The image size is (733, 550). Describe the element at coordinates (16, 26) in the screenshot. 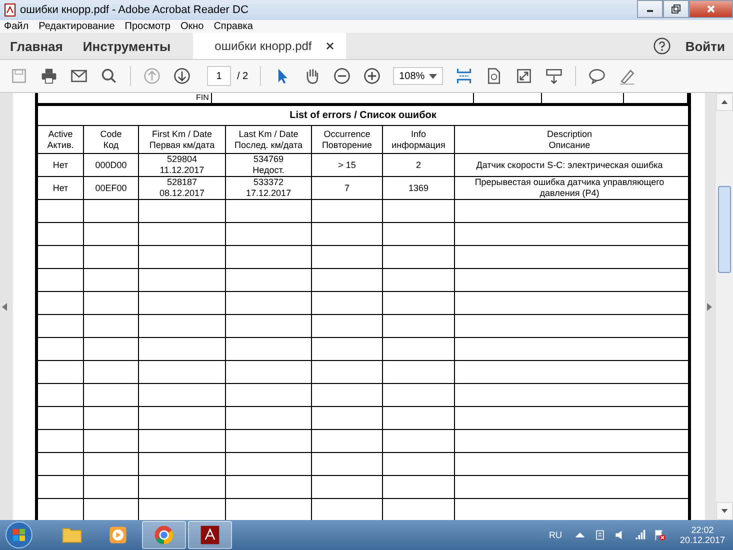

I see `menu-item: Файл` at that location.